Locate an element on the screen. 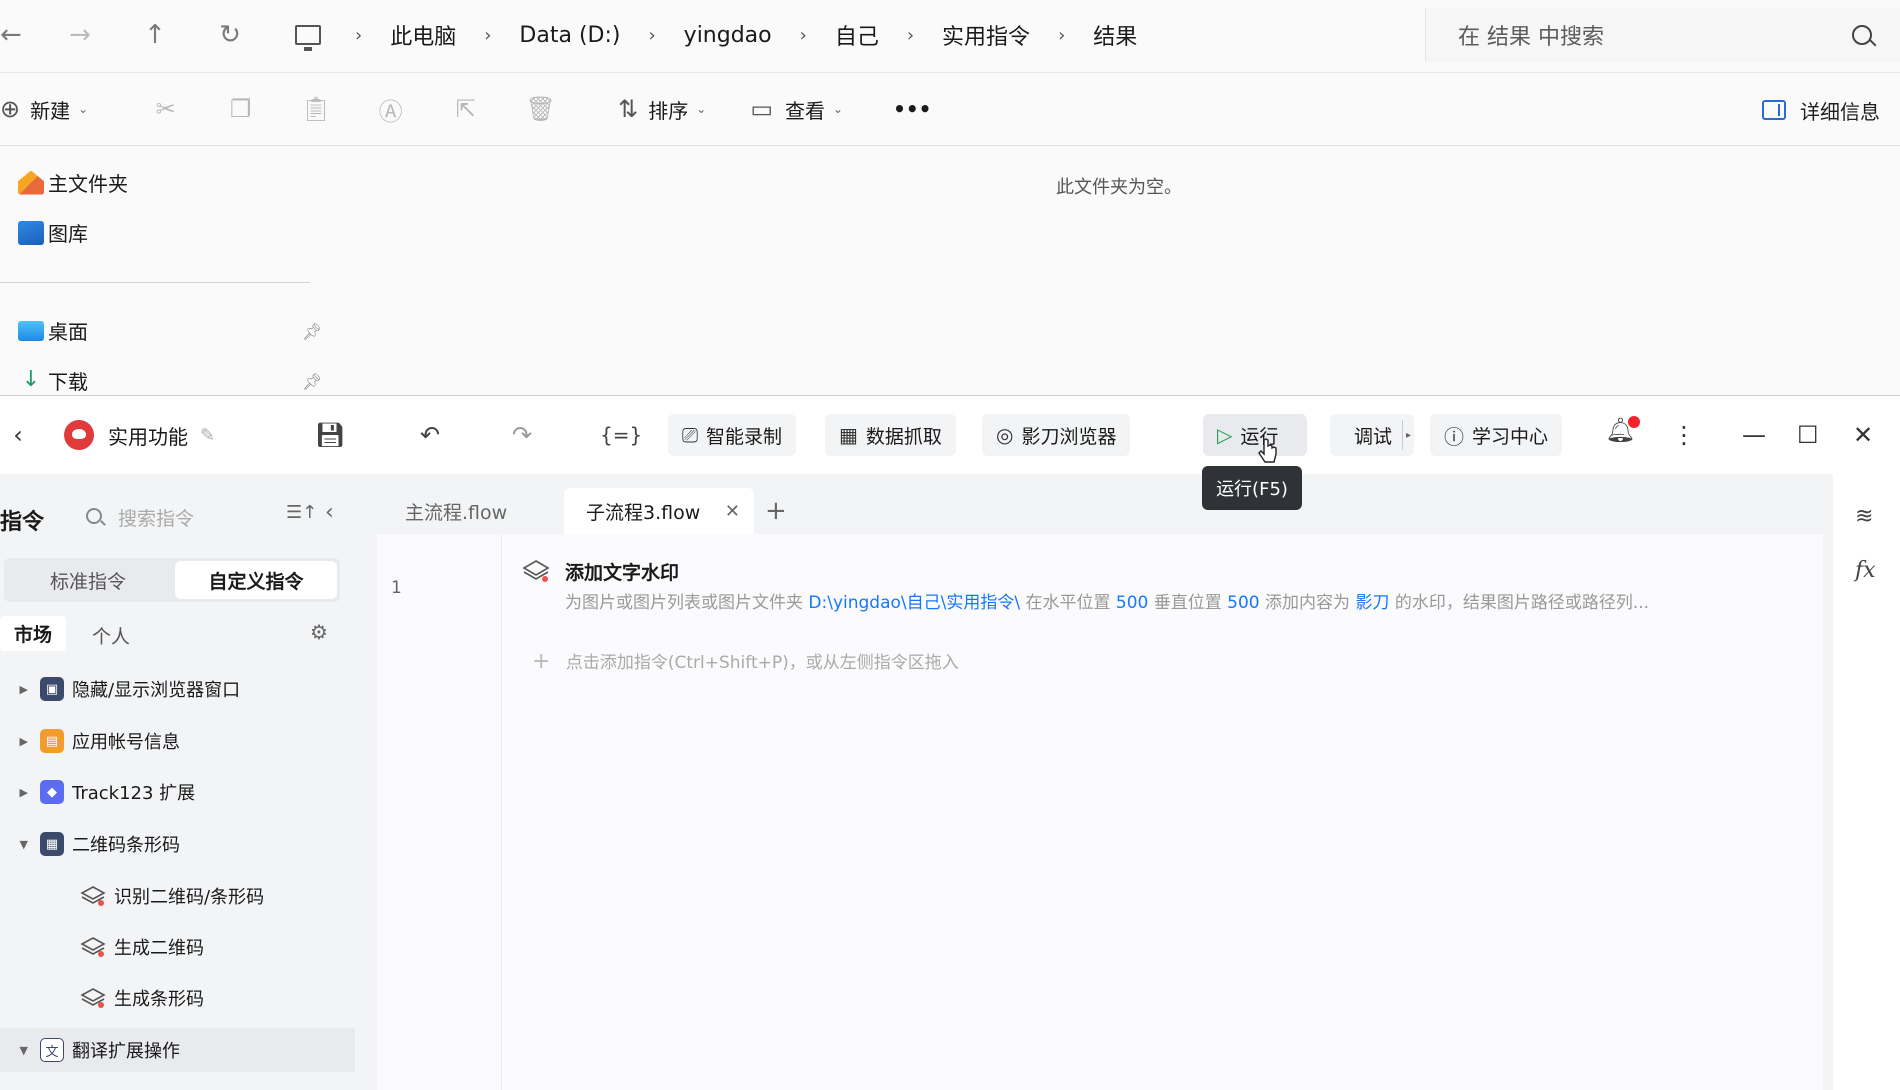 The image size is (1900, 1090). tree-item: ▶ ▣ 隐藏/显示浏览器窗口 is located at coordinates (177, 689).